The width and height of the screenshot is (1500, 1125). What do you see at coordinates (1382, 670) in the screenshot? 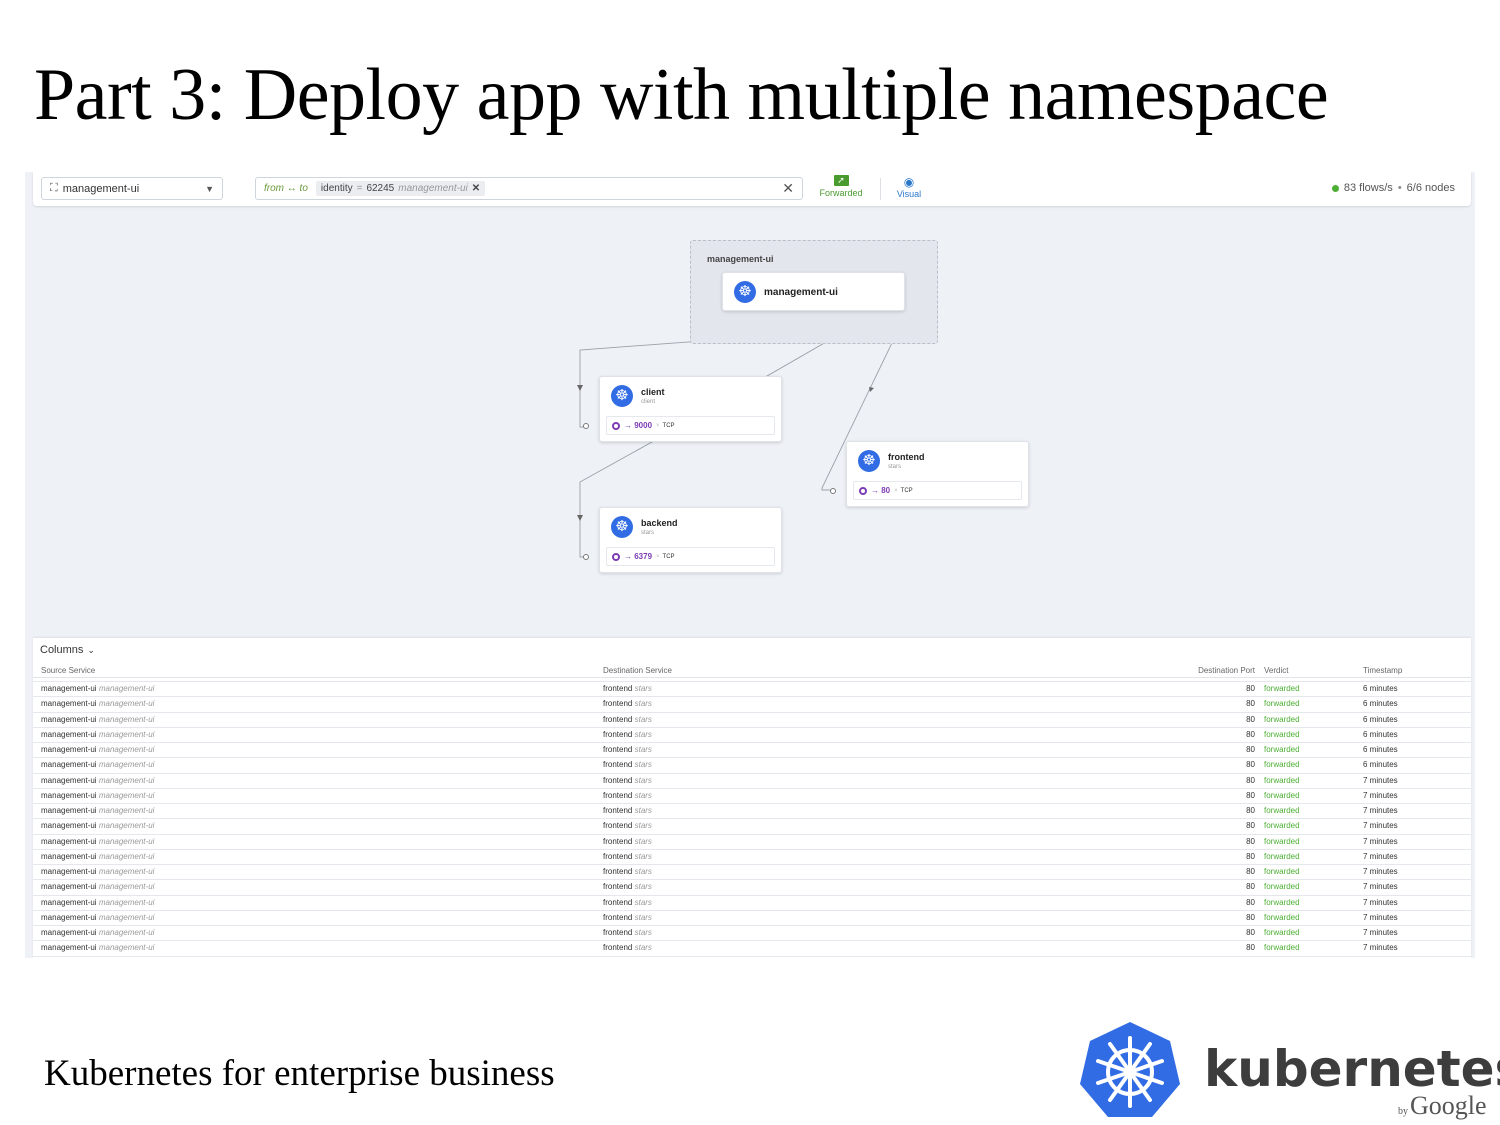
I see `header-timestamp: Timestamp` at bounding box center [1382, 670].